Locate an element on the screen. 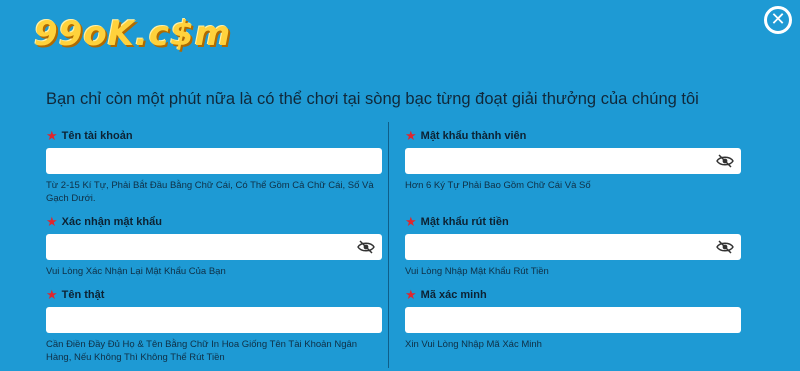  captcha-input is located at coordinates (573, 320).